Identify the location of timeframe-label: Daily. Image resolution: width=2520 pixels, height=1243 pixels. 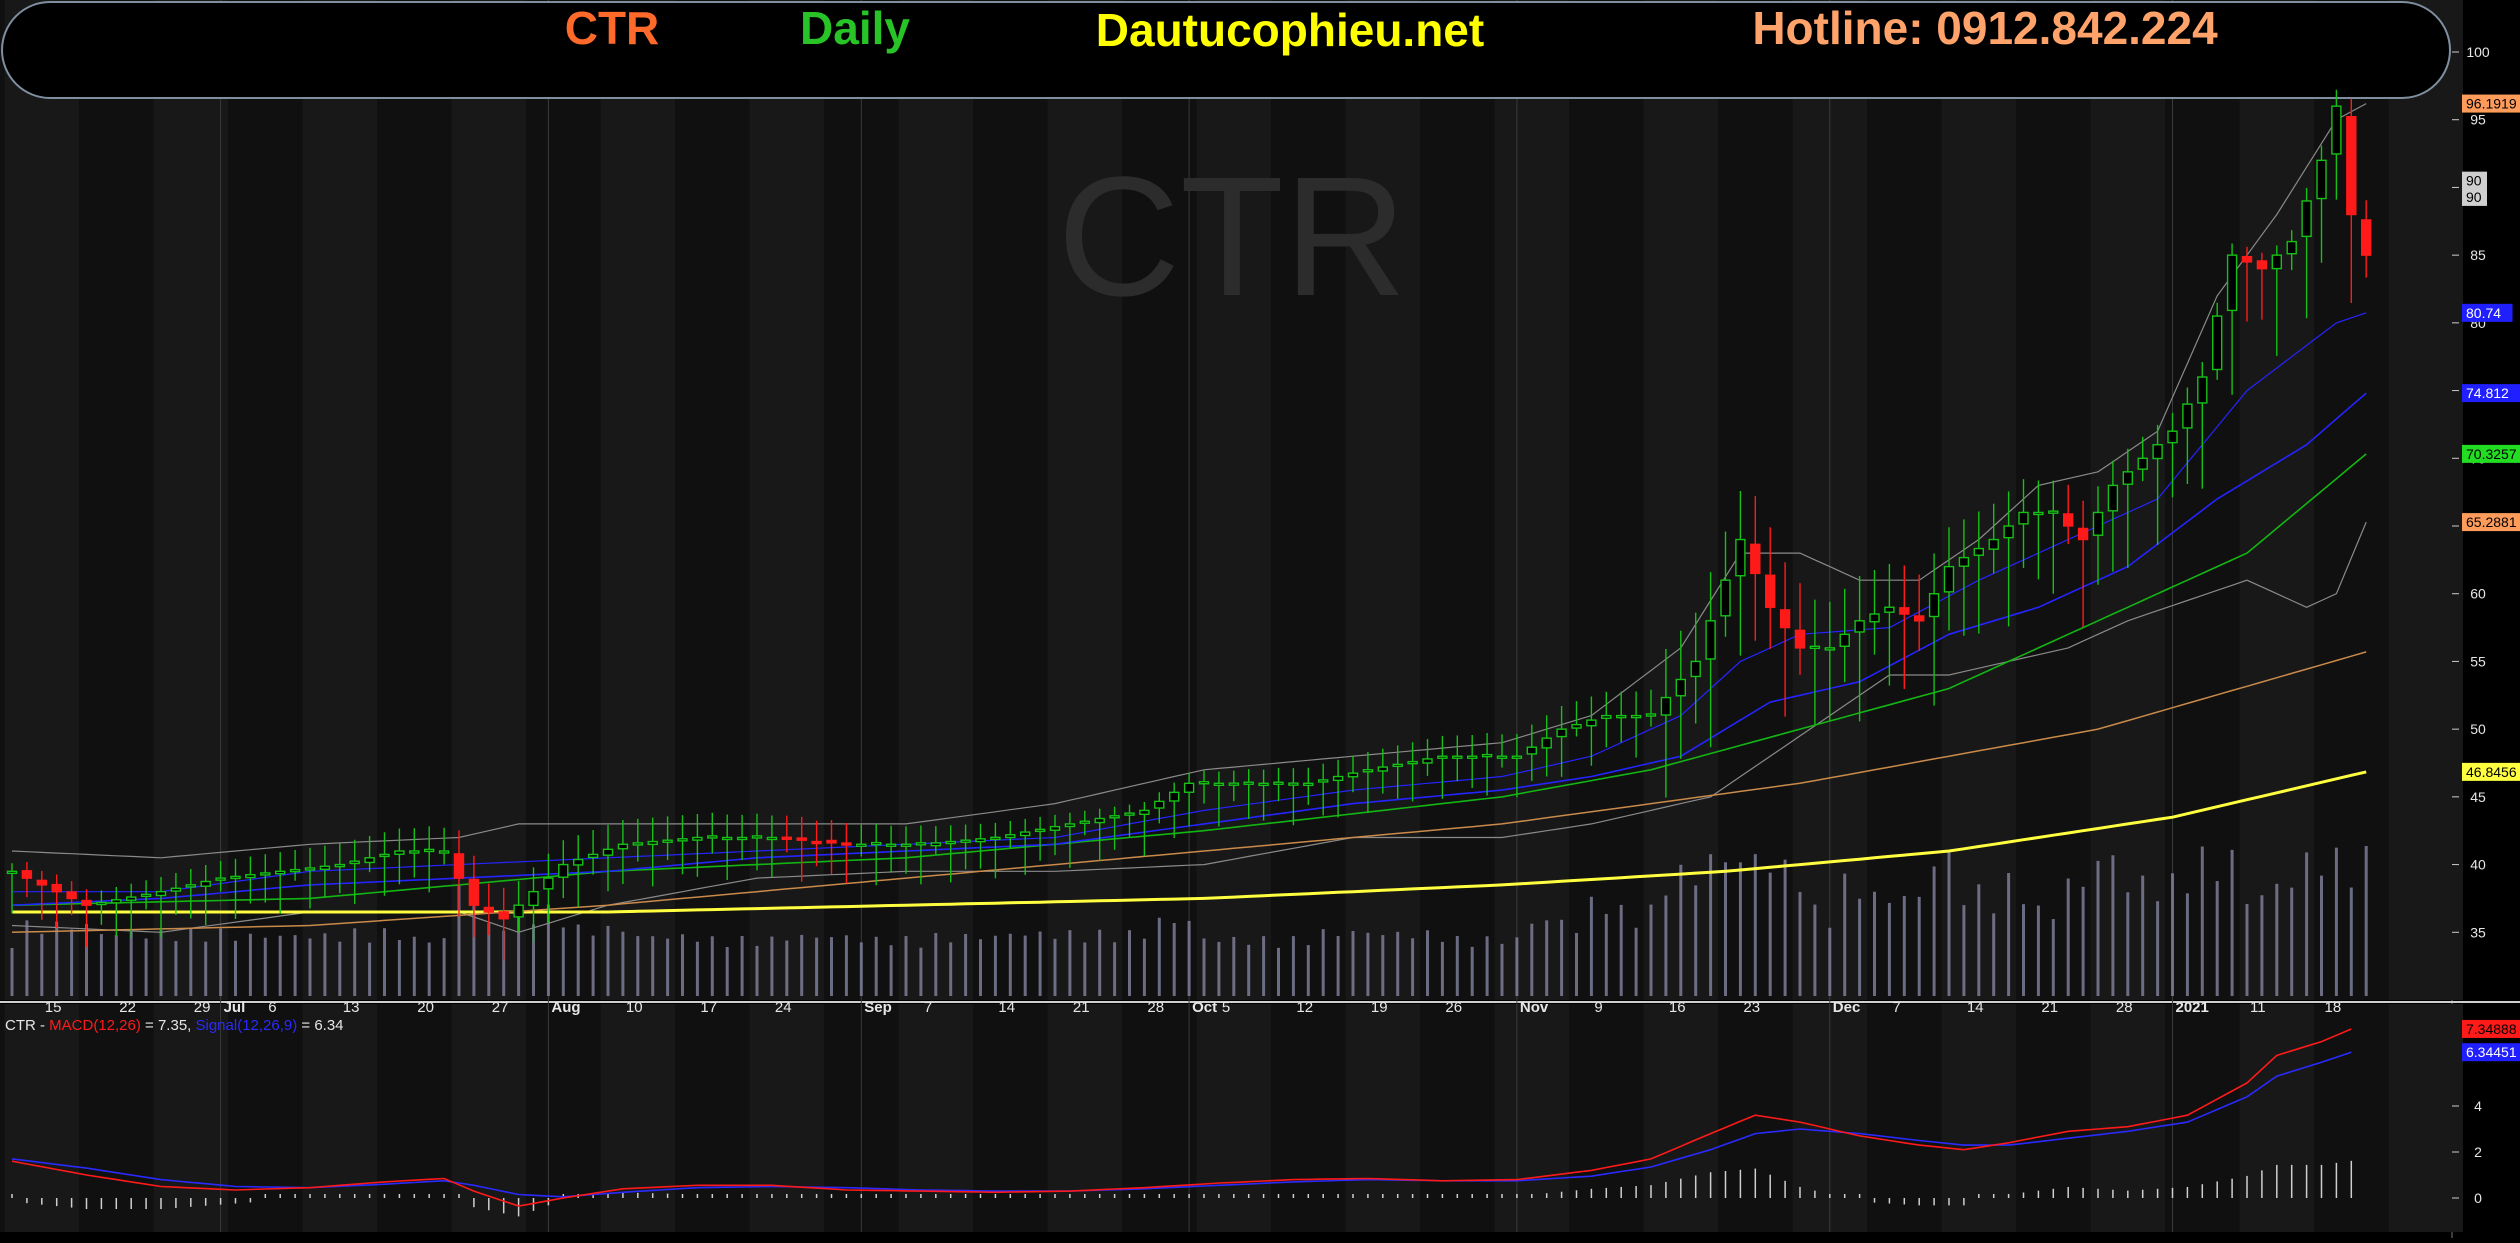
(855, 28).